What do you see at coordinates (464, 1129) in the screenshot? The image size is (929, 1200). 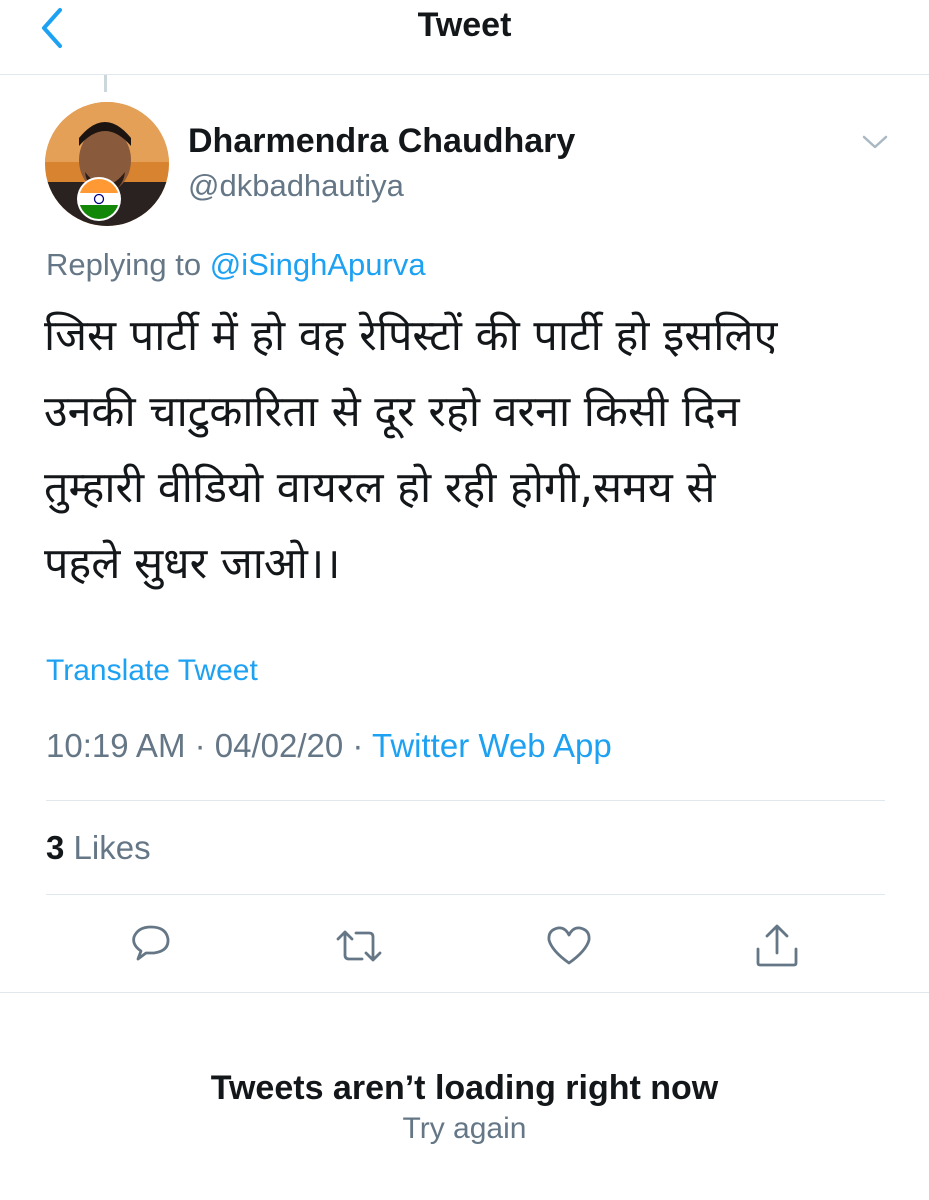 I see `try-again-link: Try again` at bounding box center [464, 1129].